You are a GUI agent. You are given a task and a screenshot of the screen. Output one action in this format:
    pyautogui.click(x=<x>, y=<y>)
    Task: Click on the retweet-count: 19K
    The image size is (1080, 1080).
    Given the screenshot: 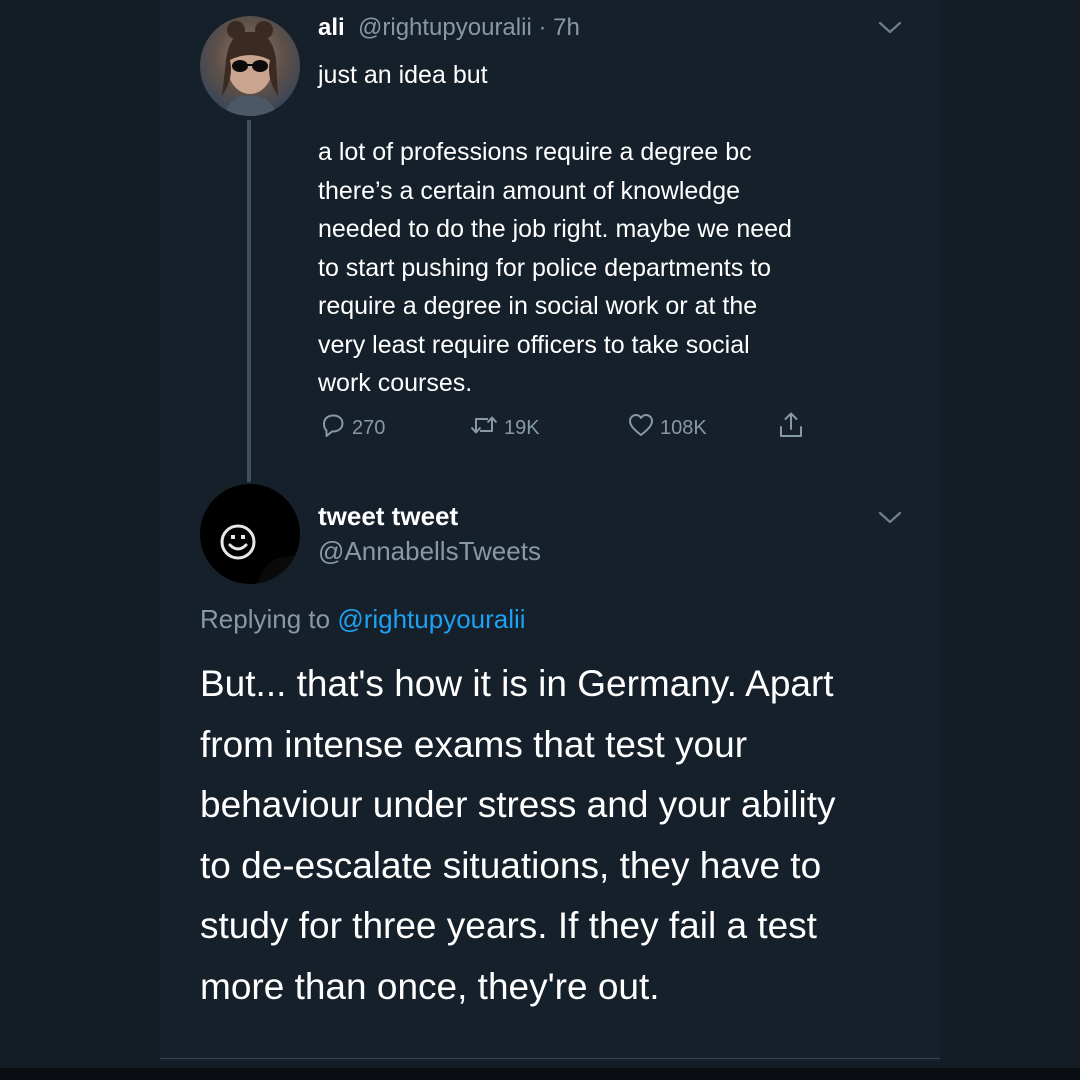 What is the action you would take?
    pyautogui.click(x=522, y=427)
    